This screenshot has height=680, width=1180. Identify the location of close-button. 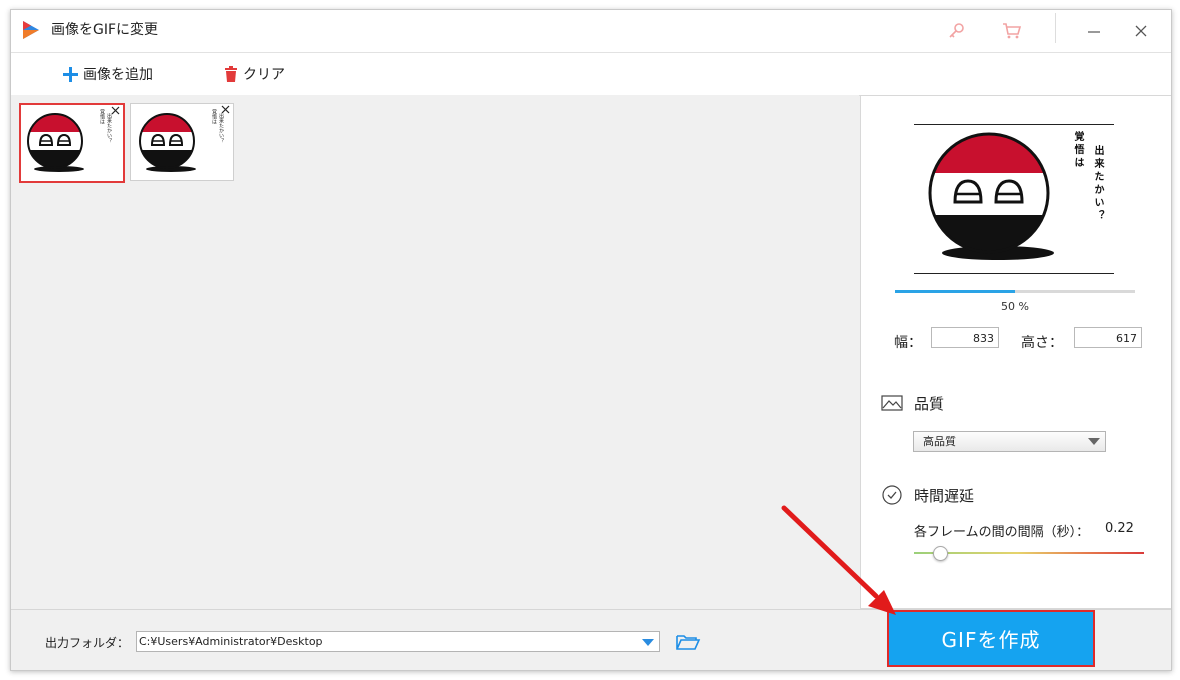
(1141, 31).